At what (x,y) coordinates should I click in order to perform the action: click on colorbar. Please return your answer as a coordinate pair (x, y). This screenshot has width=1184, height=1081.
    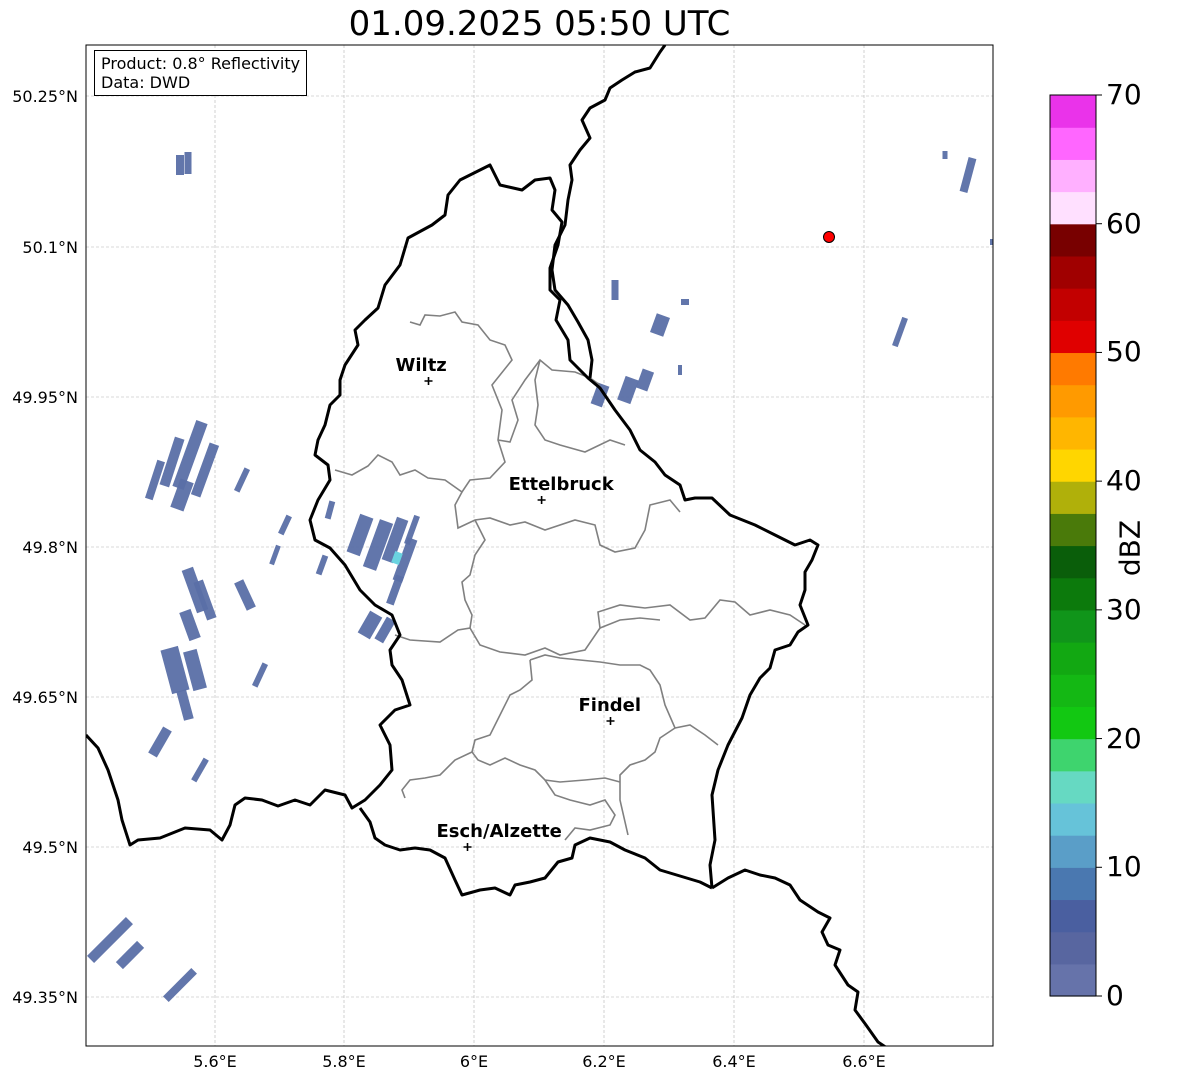
    Looking at the image, I should click on (1075, 545).